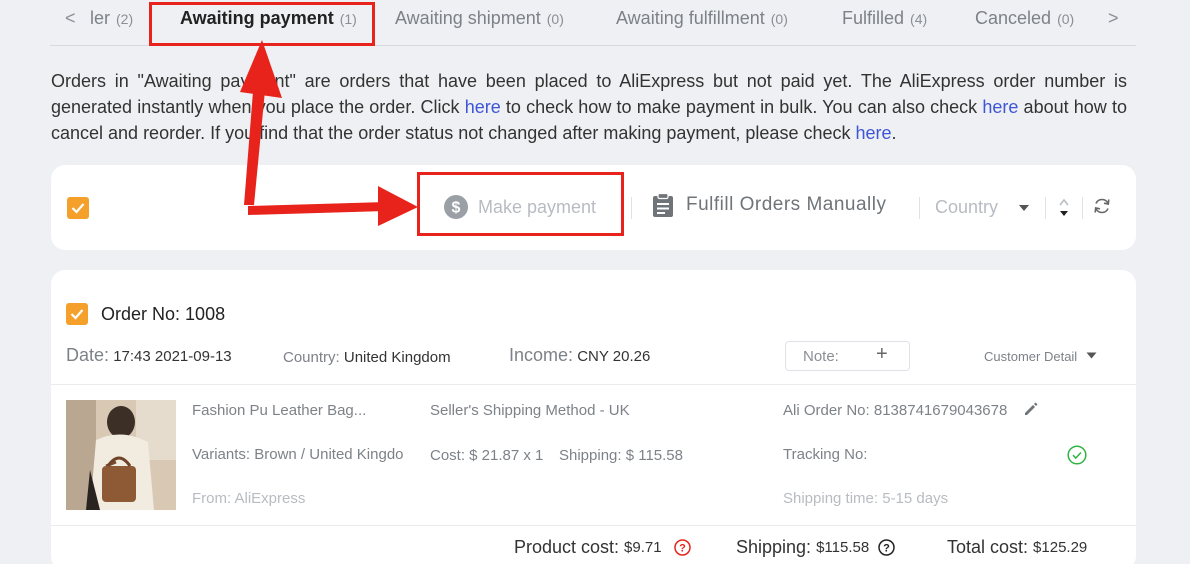 This screenshot has width=1190, height=564. I want to click on refresh-button, so click(1102, 208).